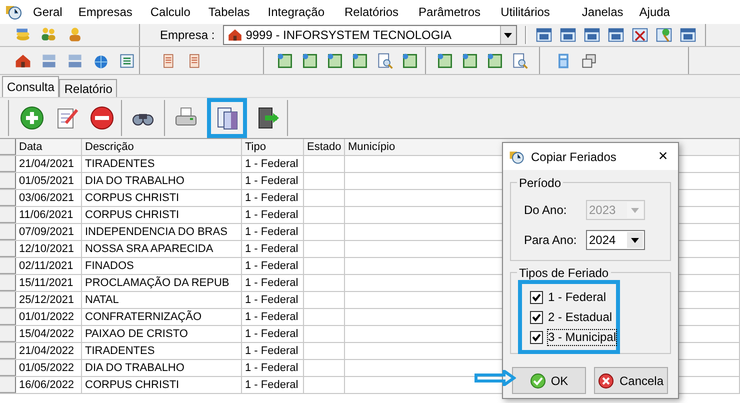 Image resolution: width=740 pixels, height=403 pixels. Describe the element at coordinates (606, 380) in the screenshot. I see `cancel-icon` at that location.